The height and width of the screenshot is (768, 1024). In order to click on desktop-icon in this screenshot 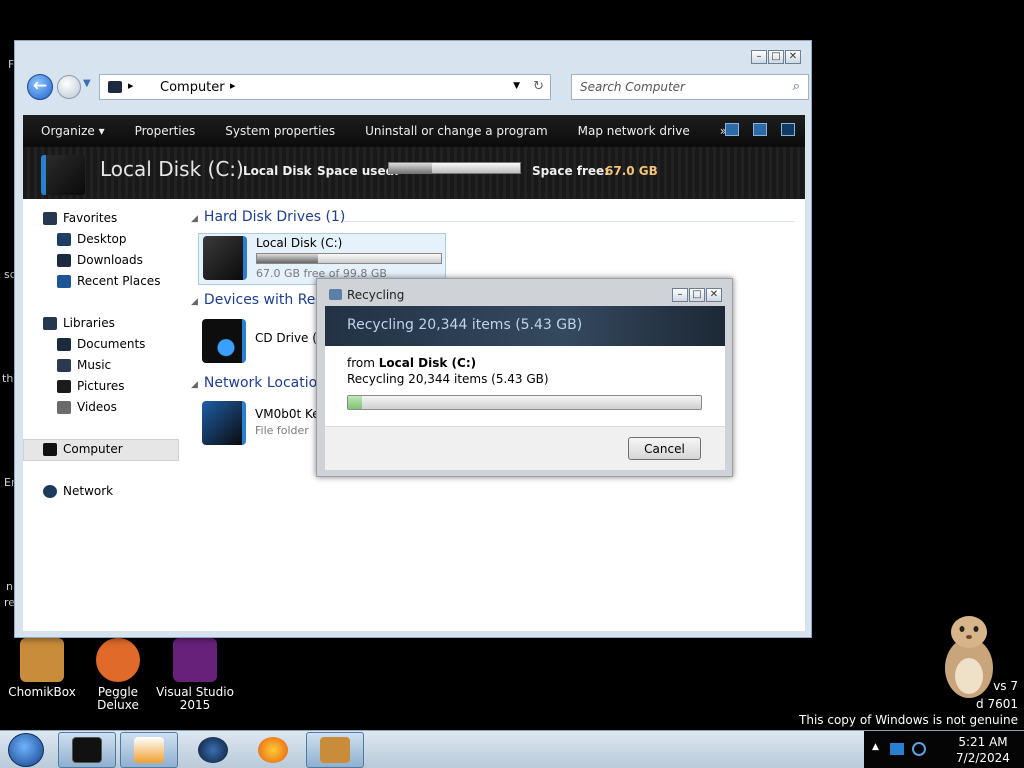, I will do `click(64, 239)`.